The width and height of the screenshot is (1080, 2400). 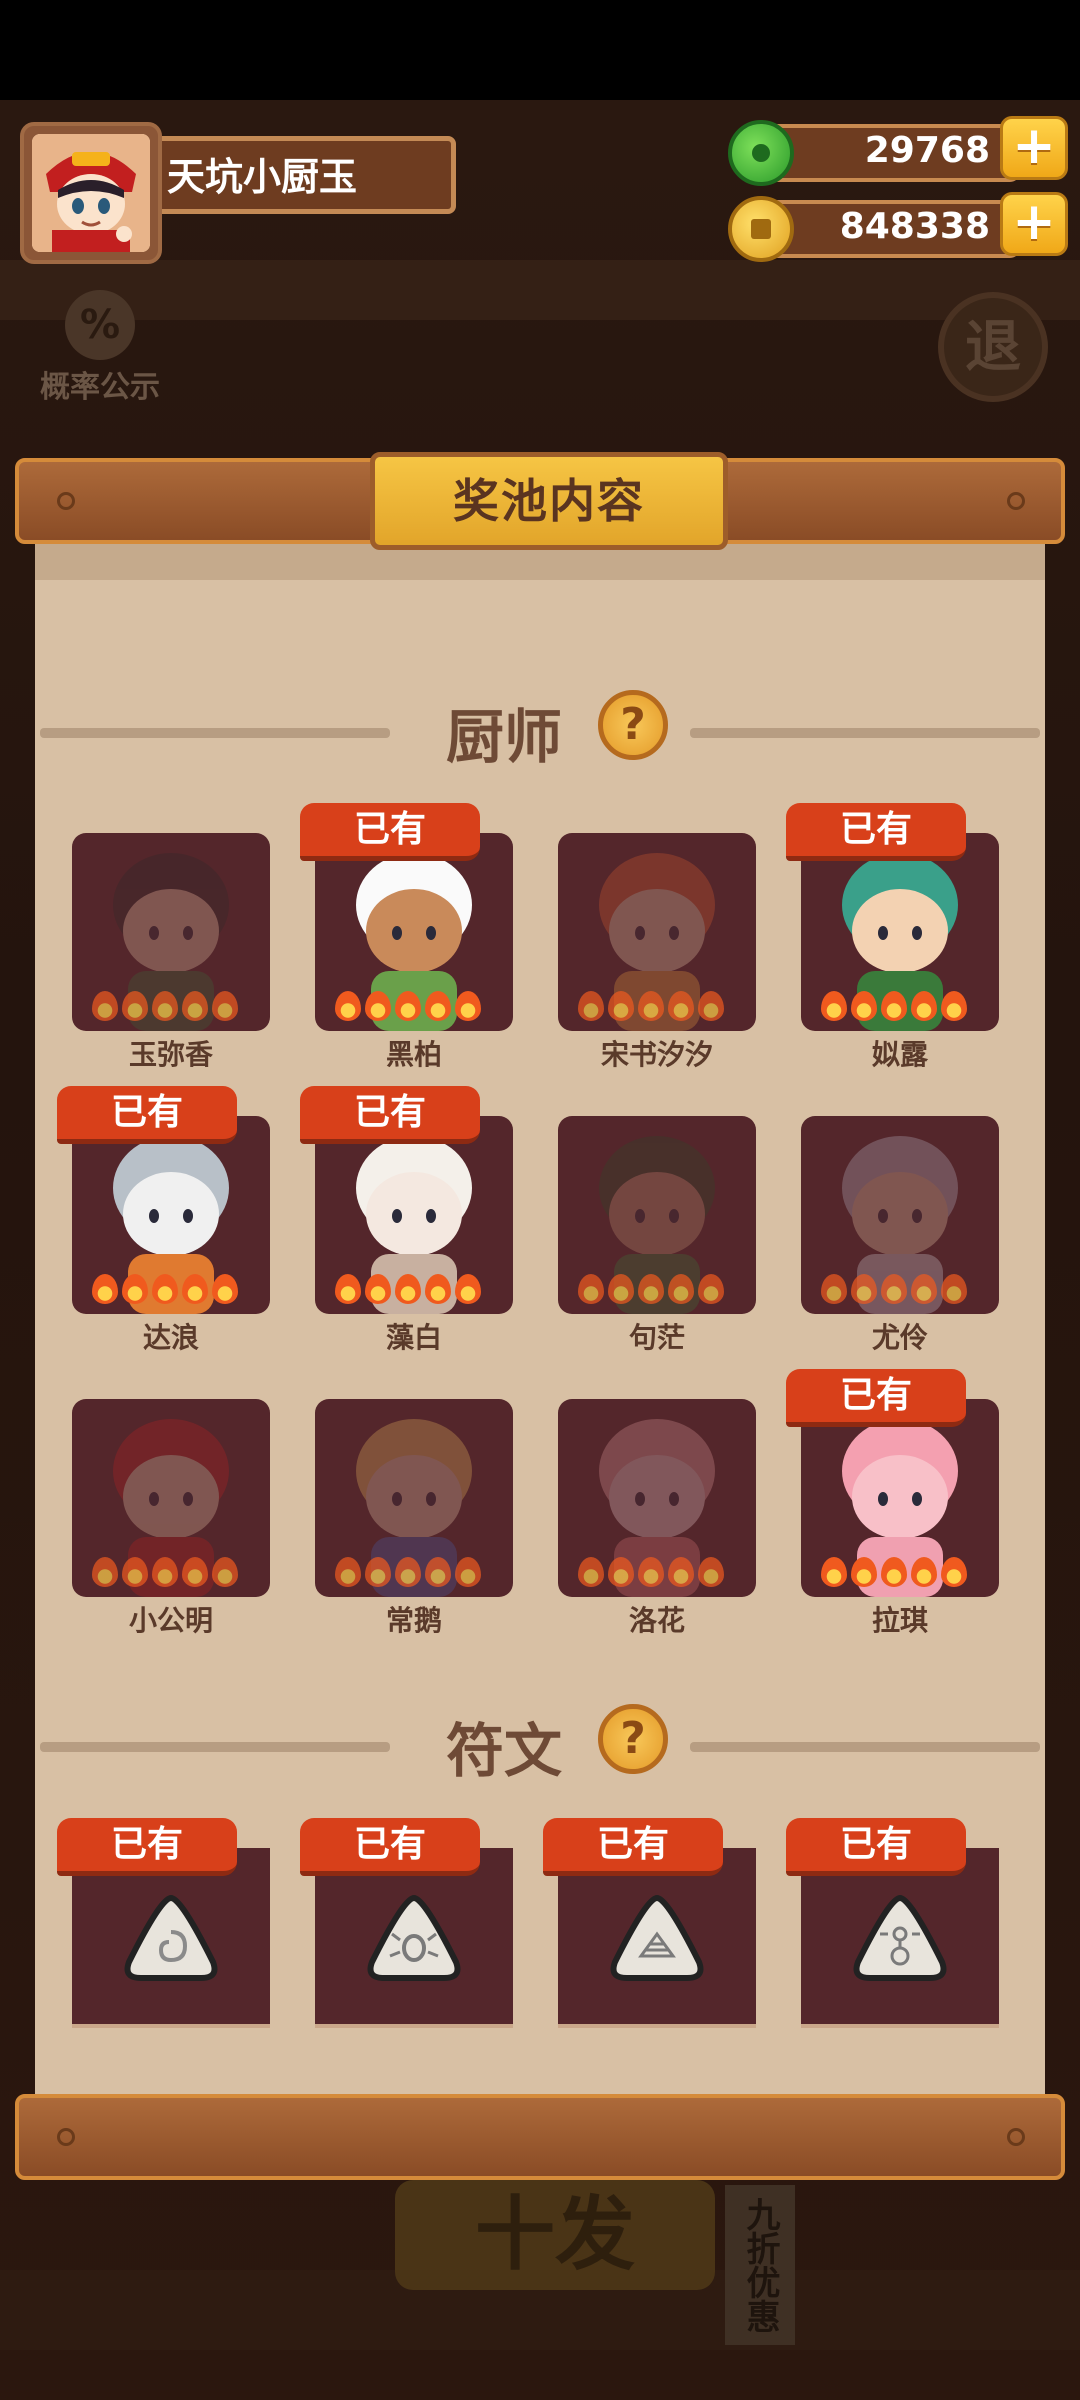 What do you see at coordinates (899, 1620) in the screenshot?
I see `chef-name: 拉琪` at bounding box center [899, 1620].